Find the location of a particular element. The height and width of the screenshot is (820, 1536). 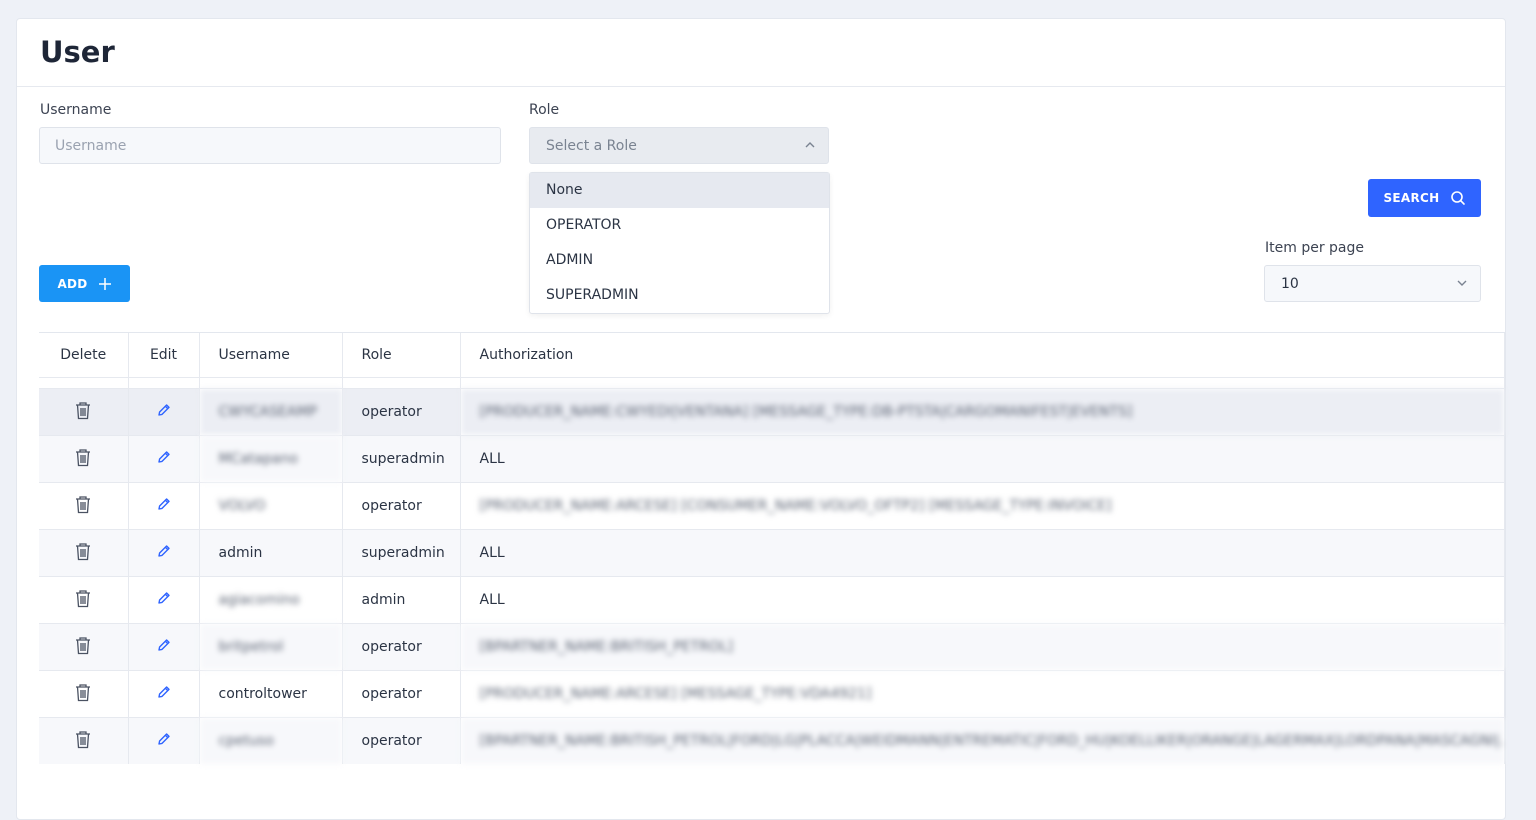

table-row: MCatapano superadmin ALL is located at coordinates (772, 459).